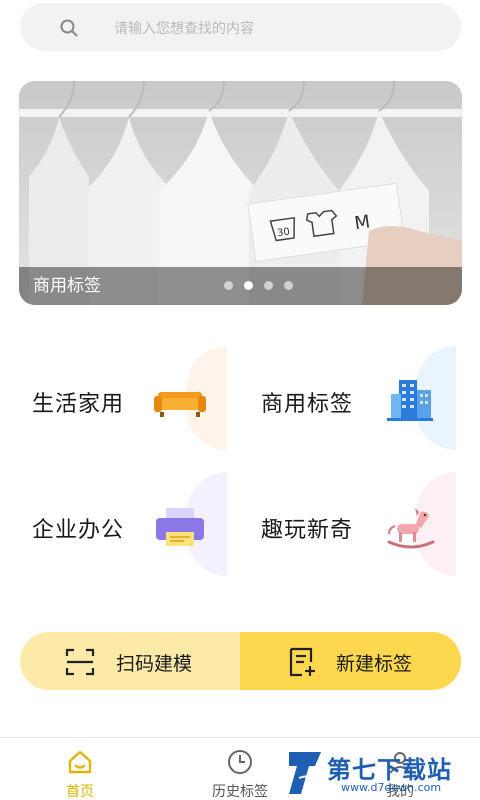  I want to click on action-bar: 扫码建模 新建标签, so click(240, 661).